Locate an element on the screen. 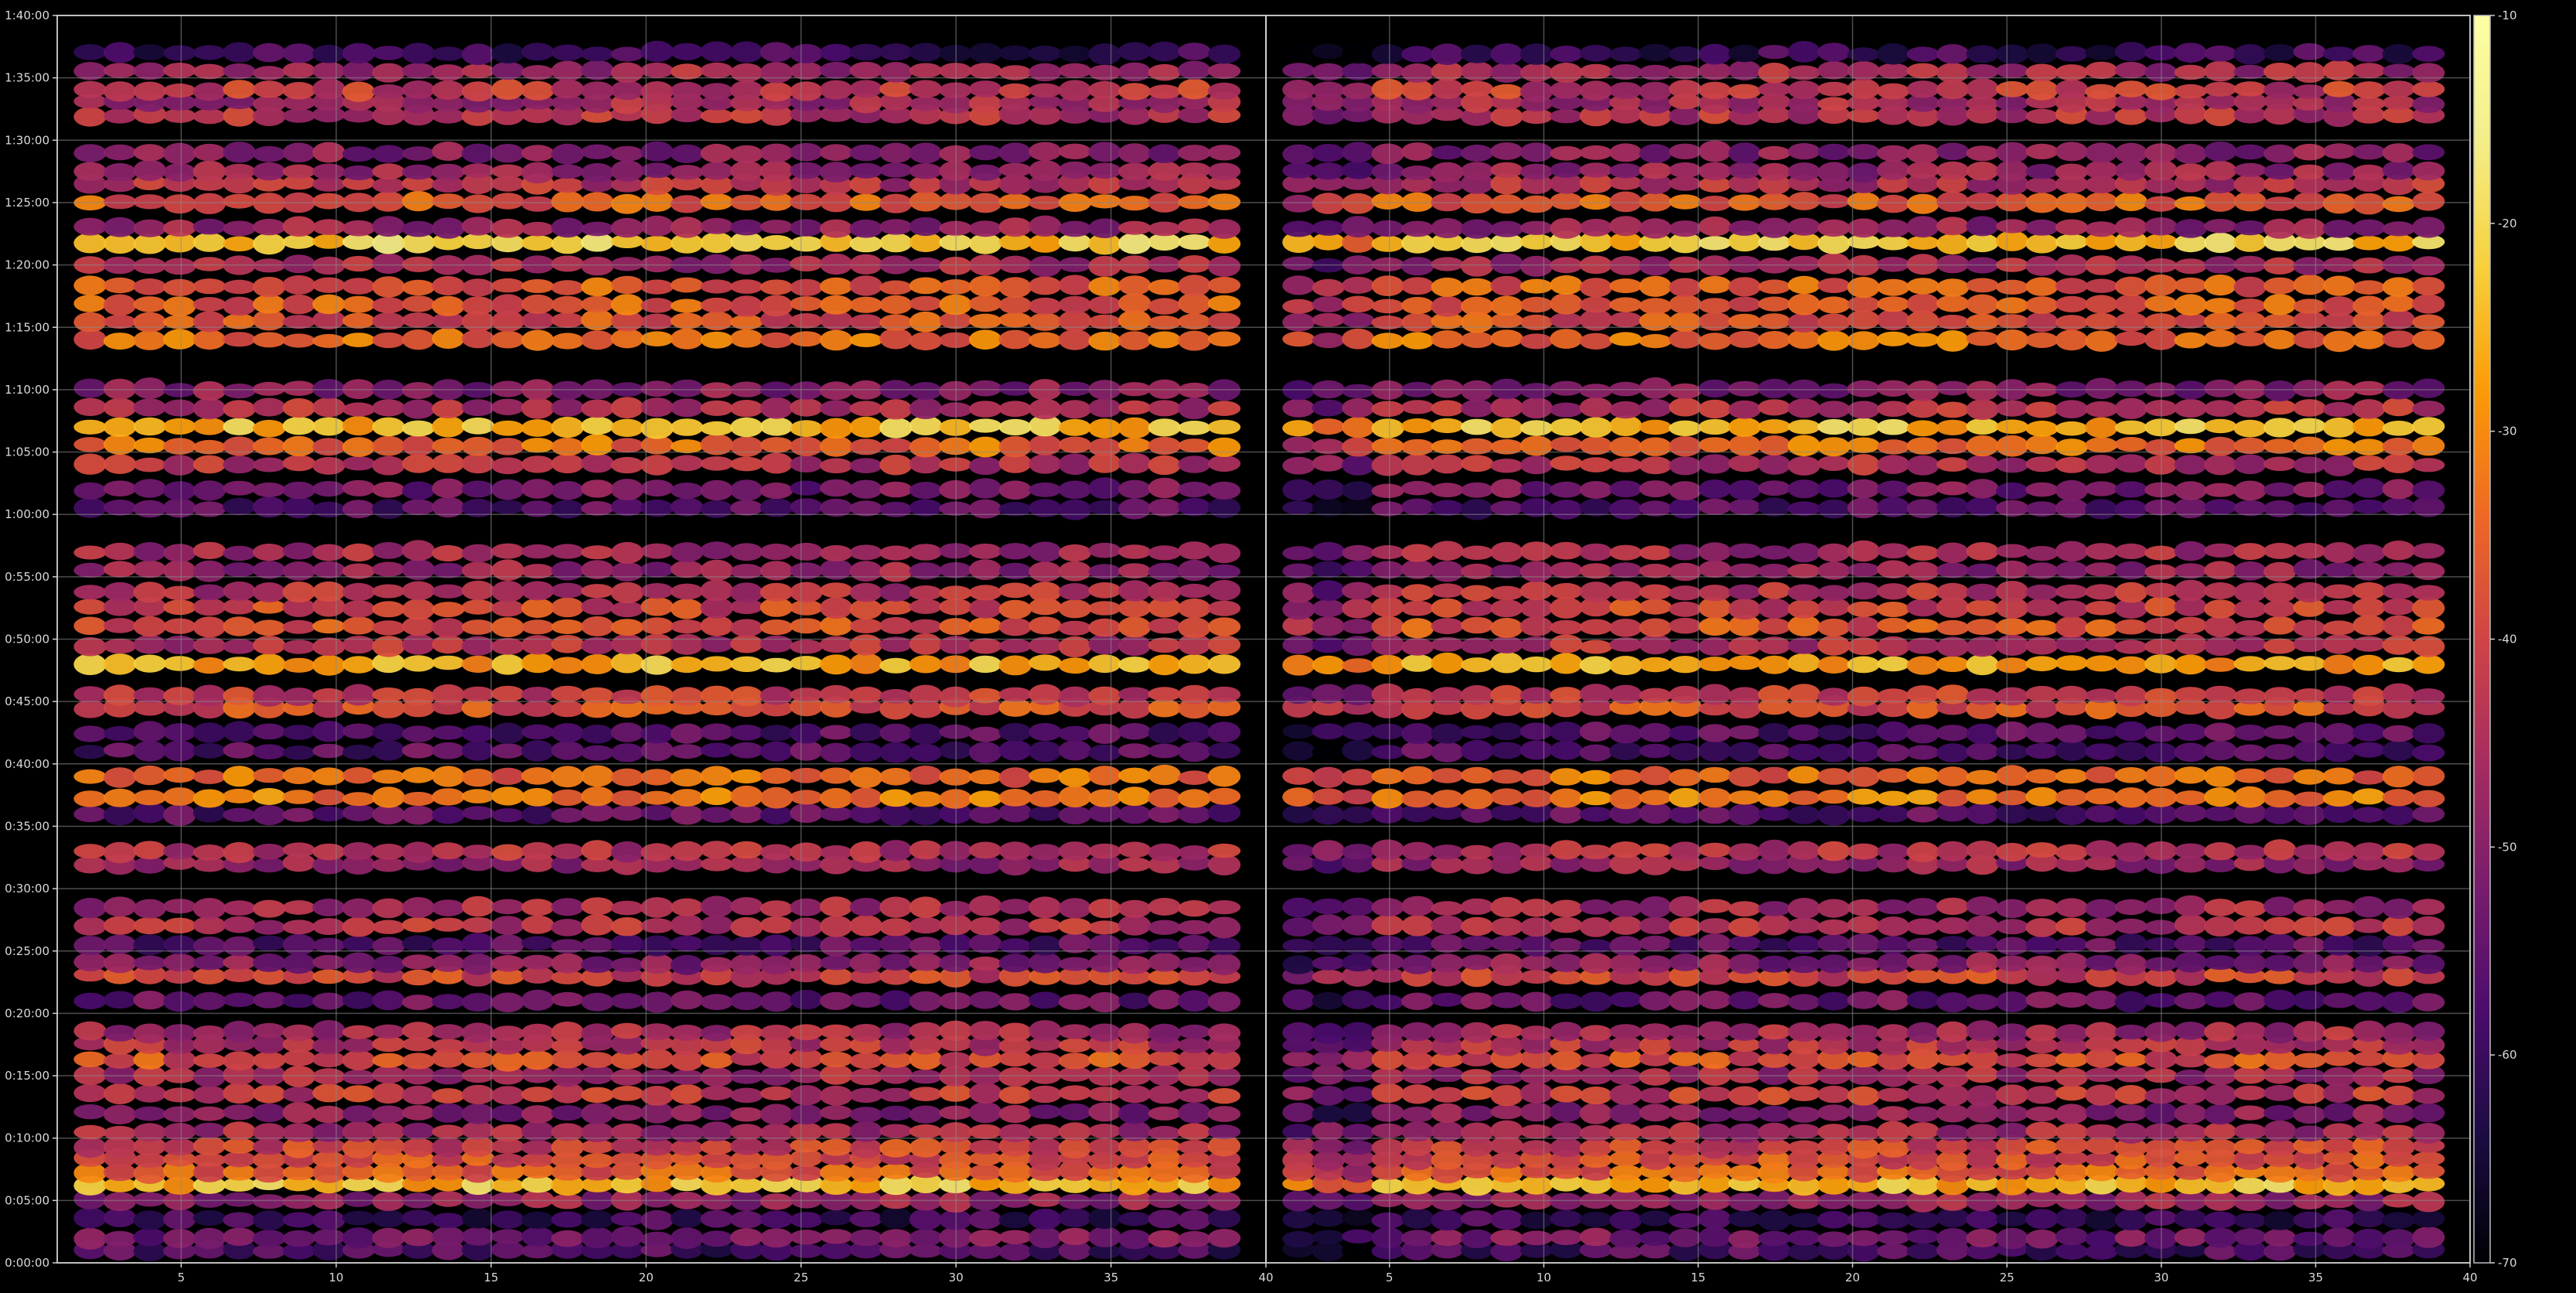 The width and height of the screenshot is (2576, 1293). y-tick-label: 0:25:00 is located at coordinates (27, 951).